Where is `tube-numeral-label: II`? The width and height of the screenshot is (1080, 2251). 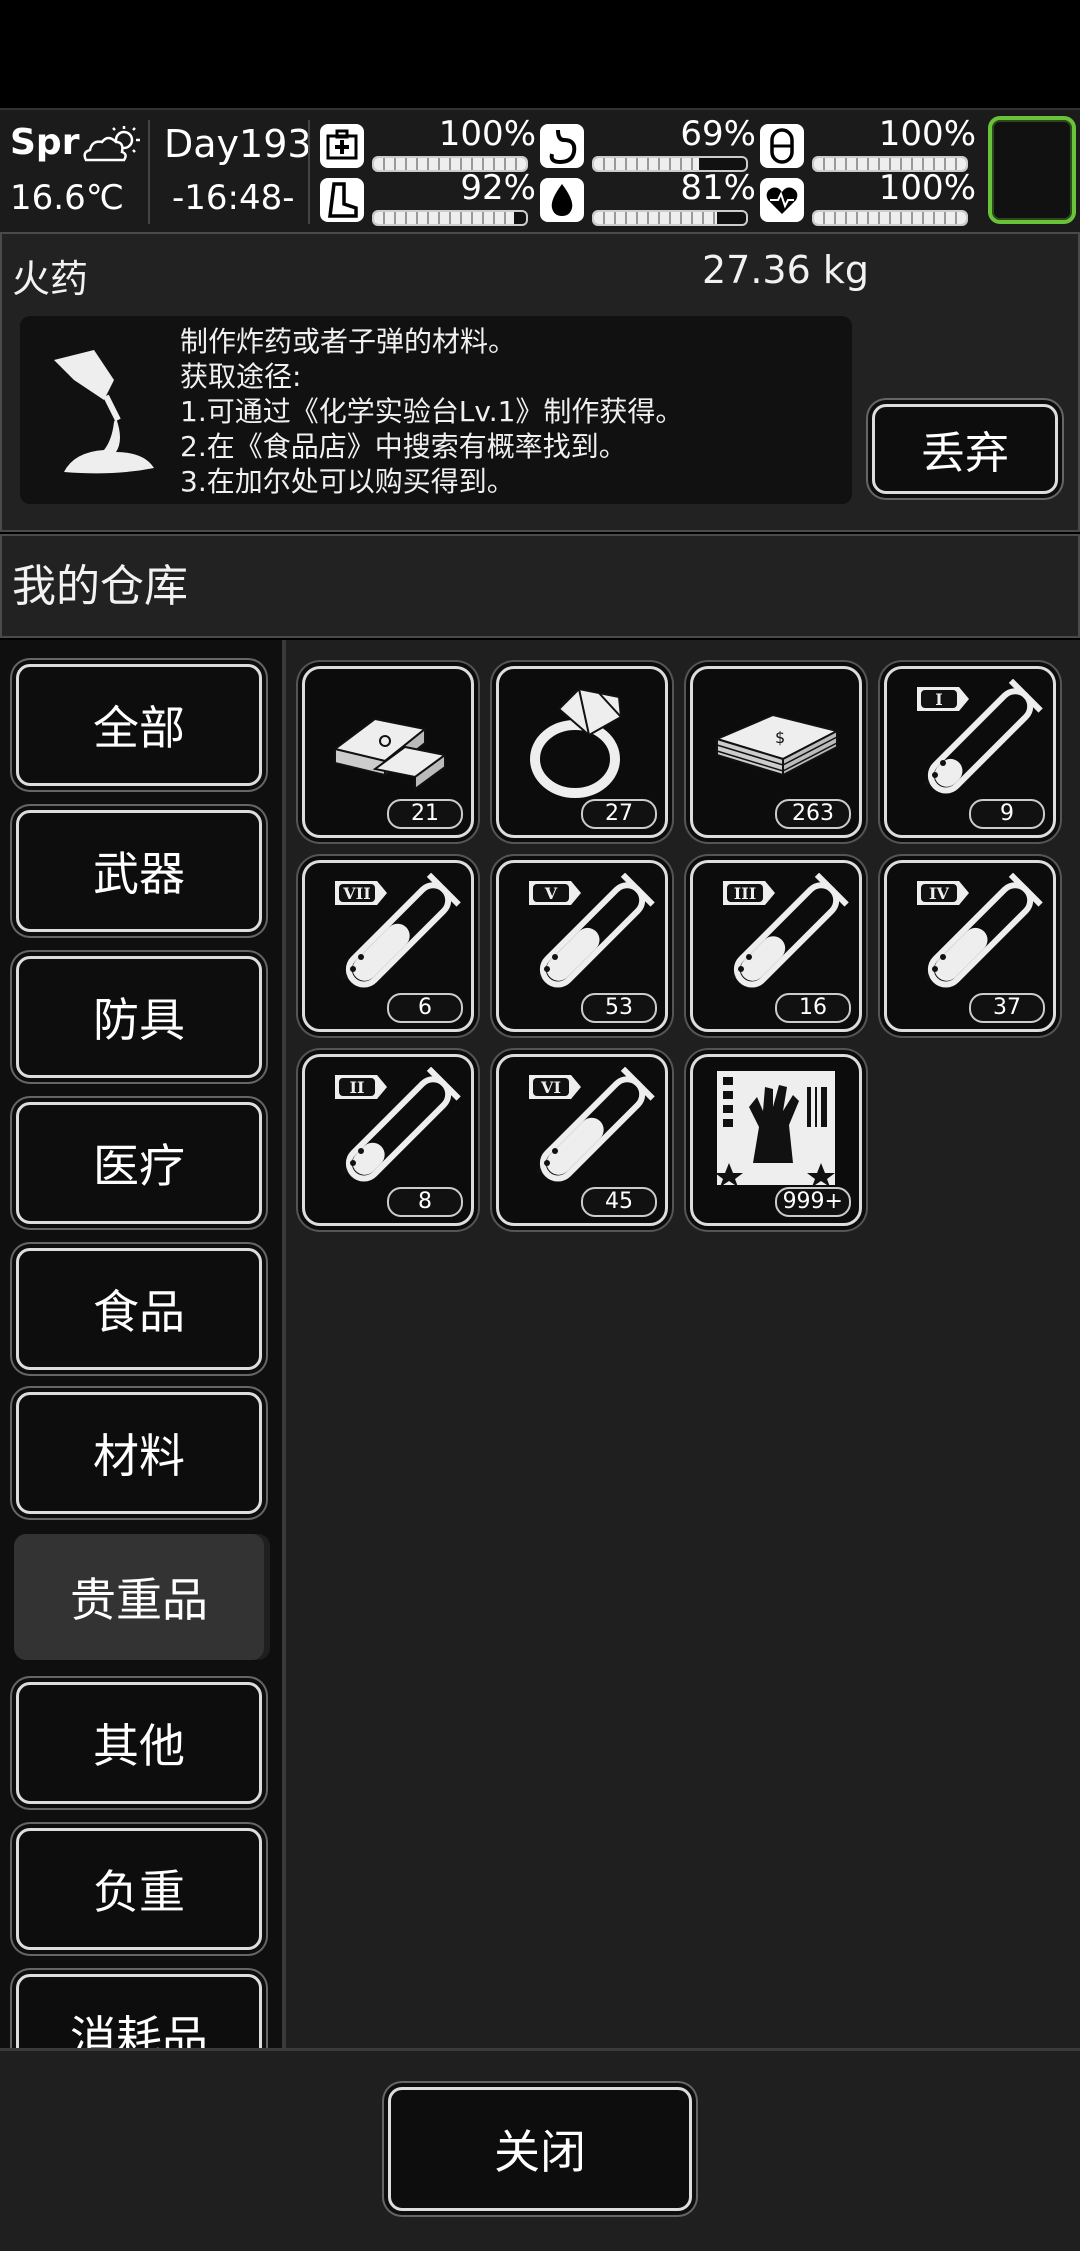 tube-numeral-label: II is located at coordinates (357, 1087).